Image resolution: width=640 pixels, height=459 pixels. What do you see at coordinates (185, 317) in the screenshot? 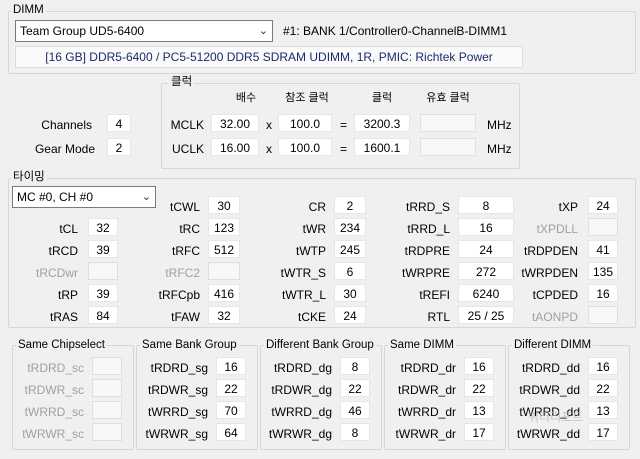
I see `timing-label-tfaw: tFAW` at bounding box center [185, 317].